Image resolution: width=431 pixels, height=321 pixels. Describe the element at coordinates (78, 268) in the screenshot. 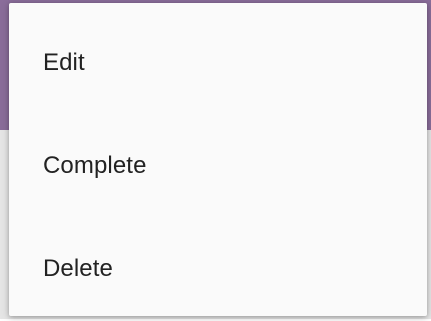

I see `menu-item-delete-label: Delete` at that location.